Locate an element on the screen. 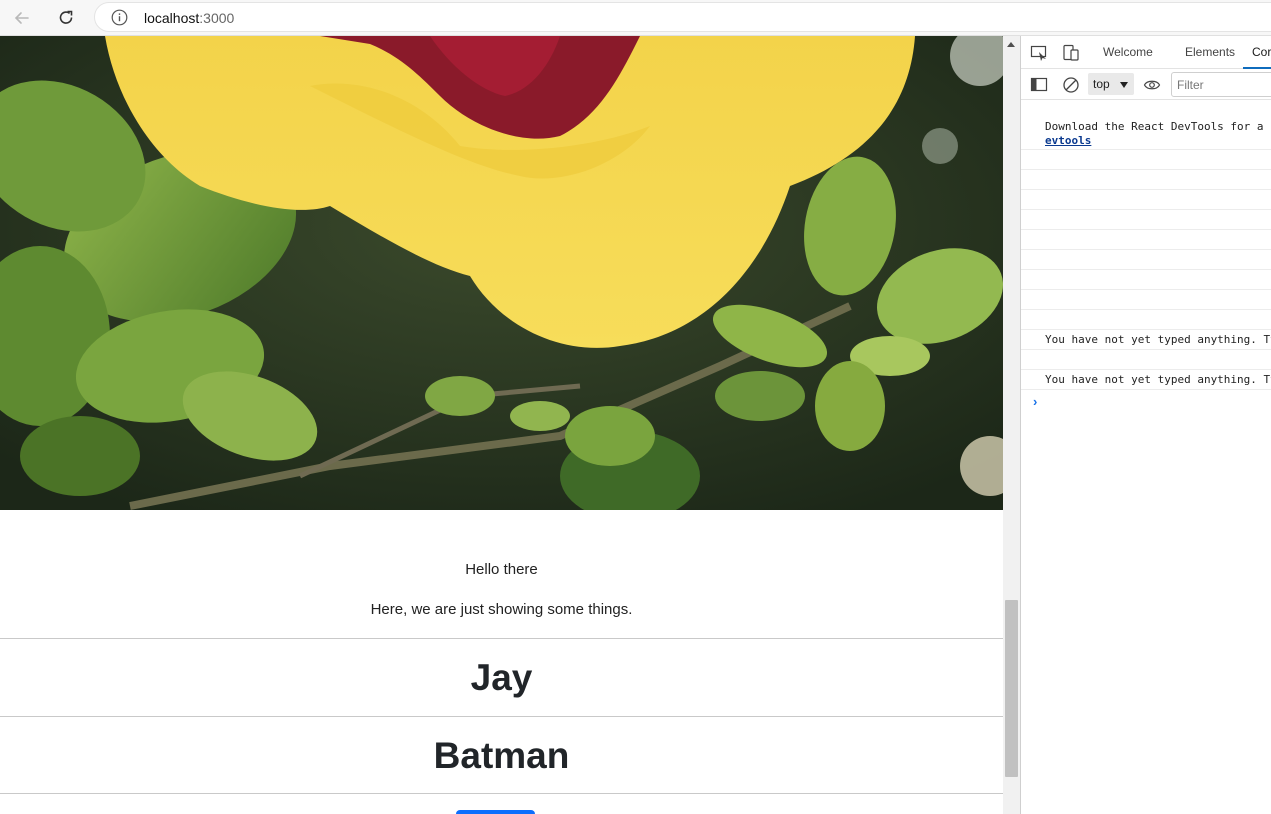 The image size is (1271, 814). console-message-text: Download the React DevTools for a b is located at coordinates (1158, 126).